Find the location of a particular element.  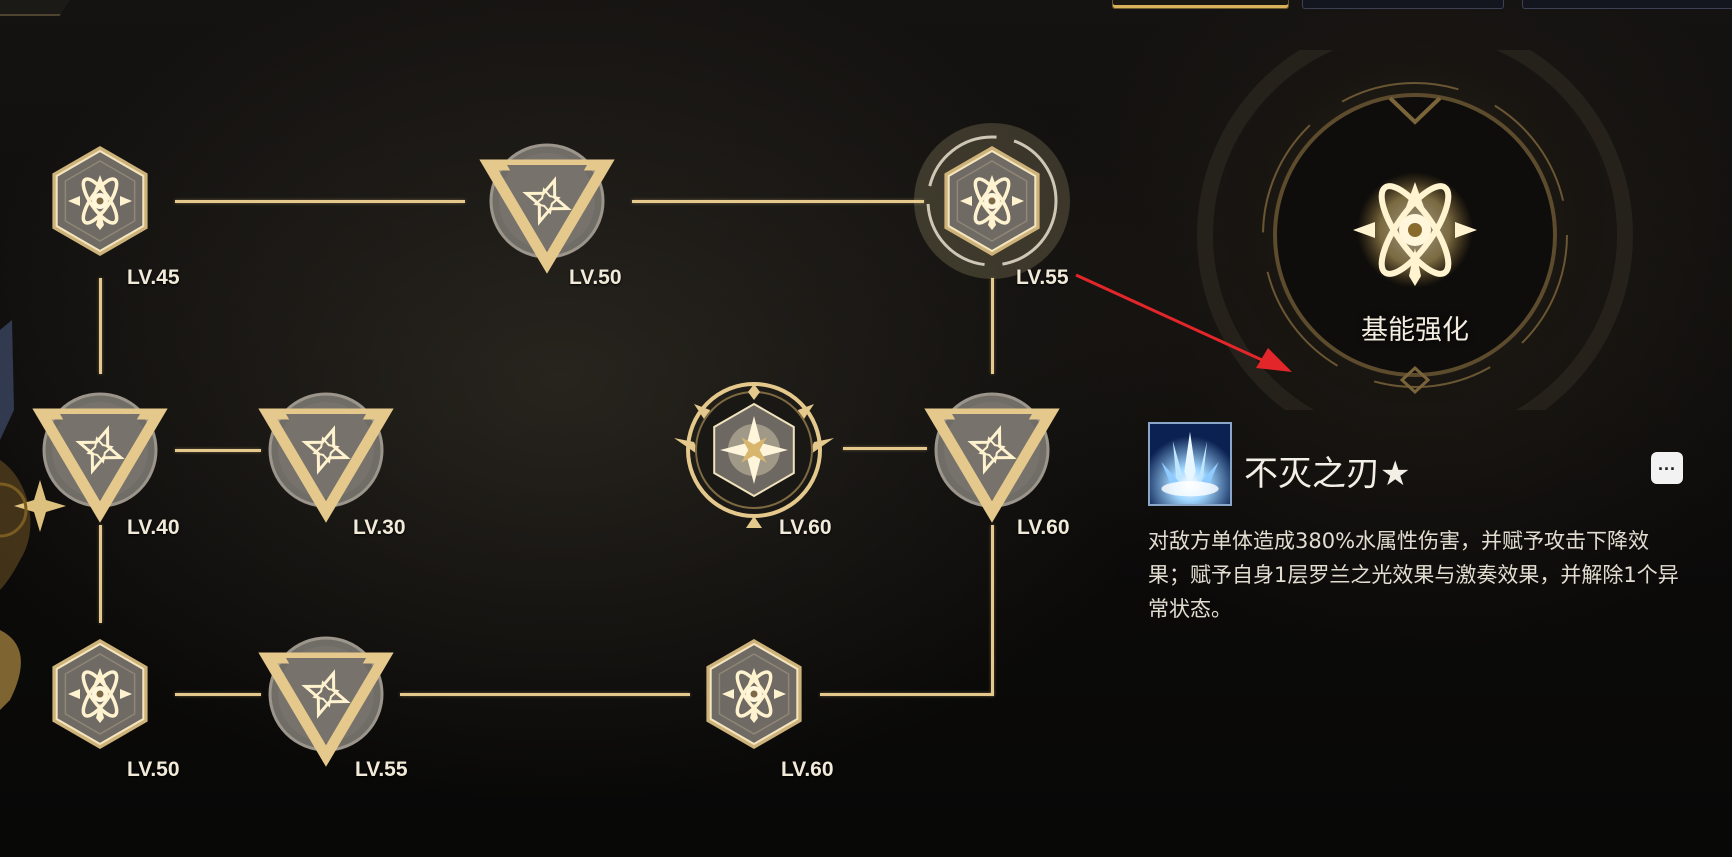

connector-40-50b is located at coordinates (100, 574).